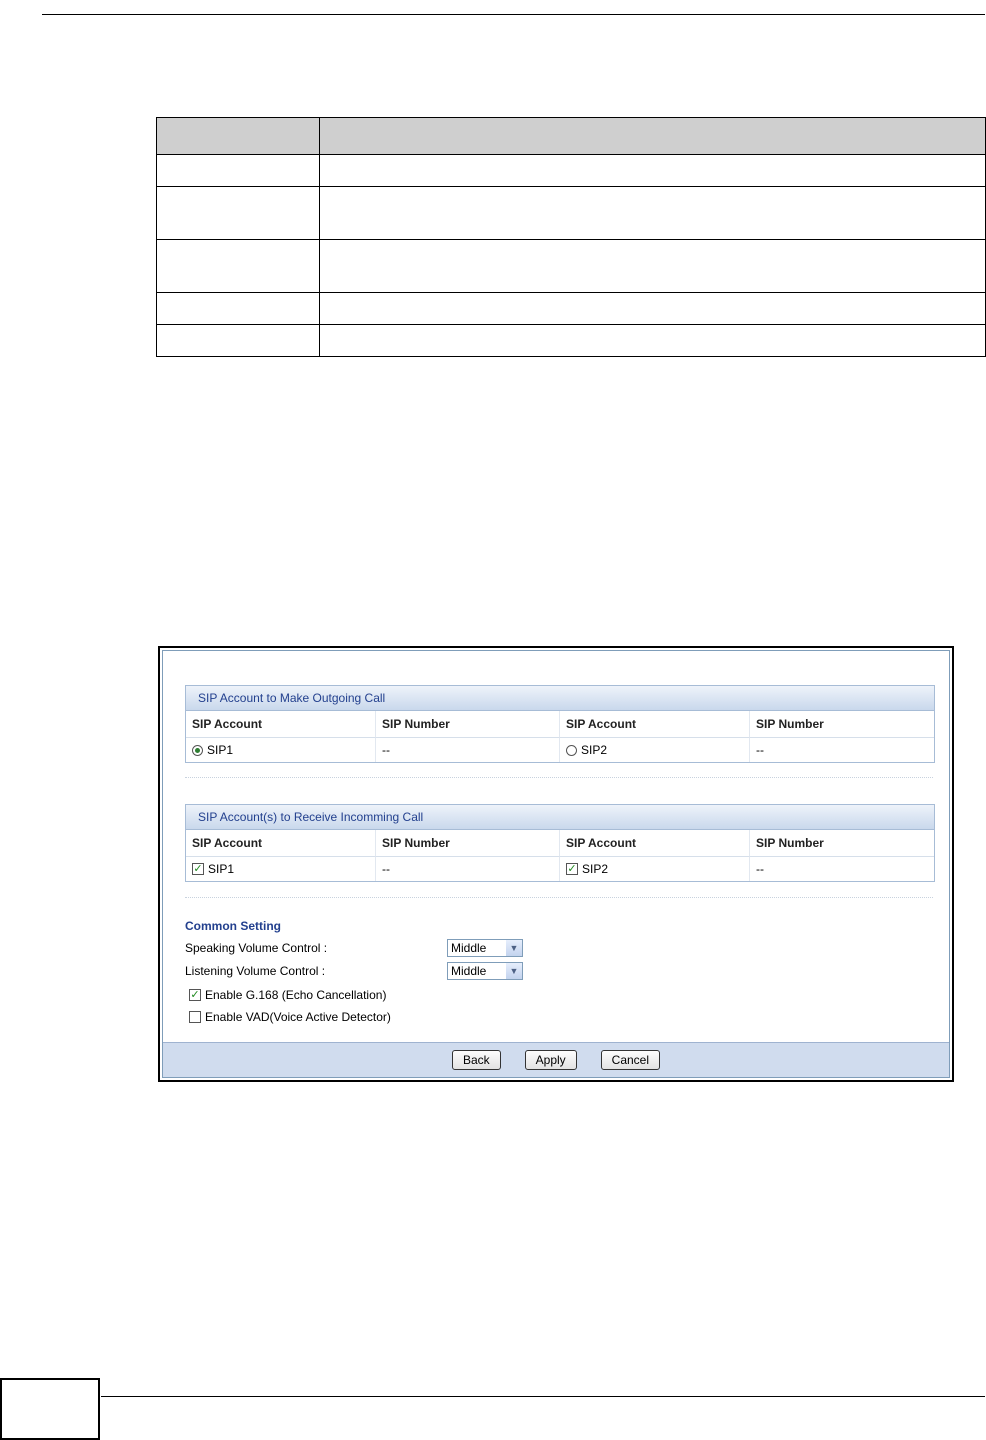 This screenshot has width=986, height=1440. Describe the element at coordinates (281, 750) in the screenshot. I see `sip1-radio-cell: SIP1` at that location.